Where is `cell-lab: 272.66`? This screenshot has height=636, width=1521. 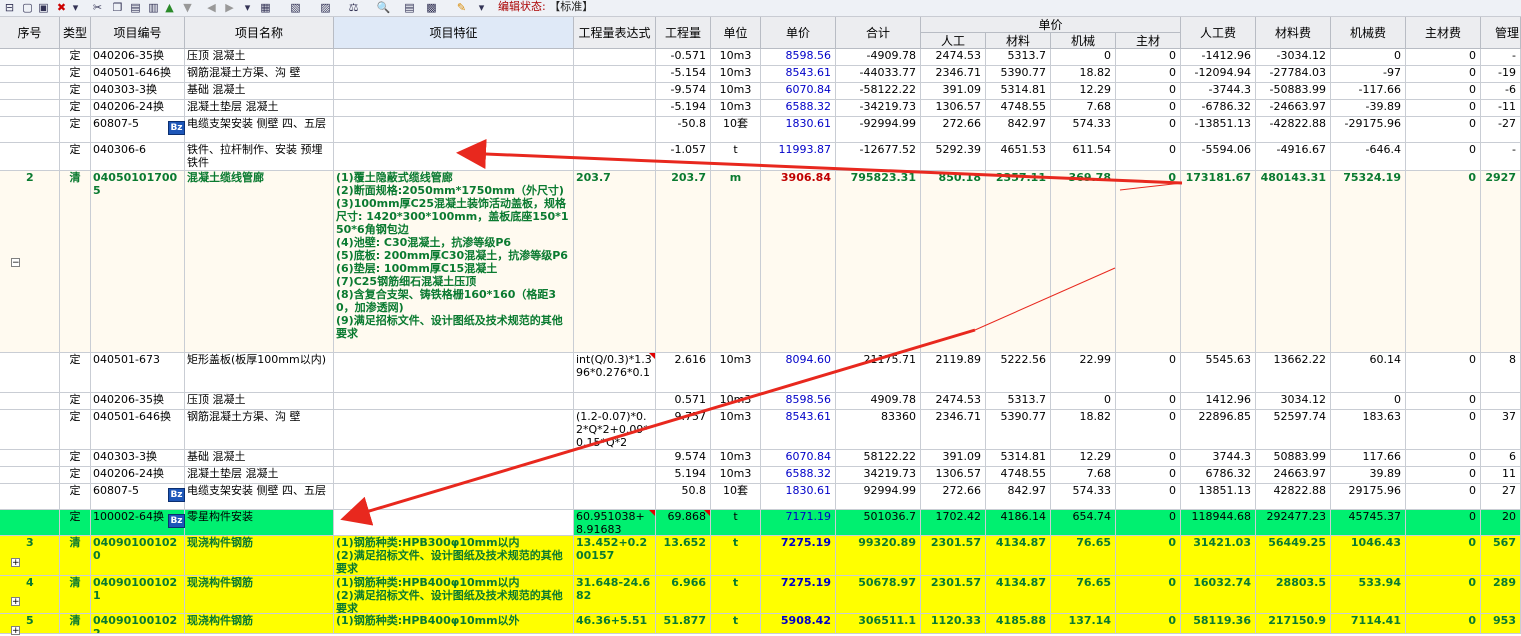 cell-lab: 272.66 is located at coordinates (953, 497).